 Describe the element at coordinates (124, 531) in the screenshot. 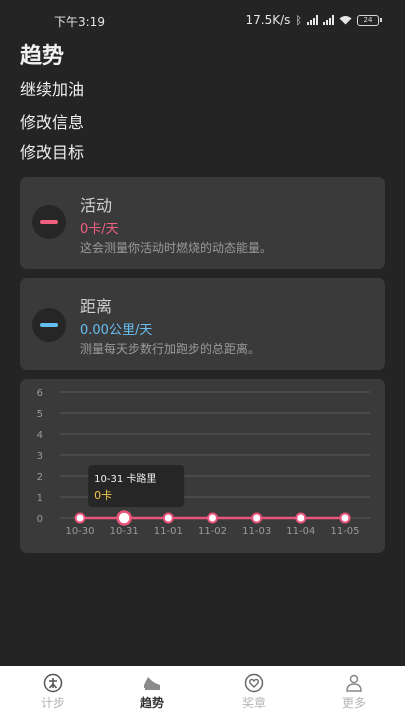

I see `x-tick-label: 10-31` at that location.